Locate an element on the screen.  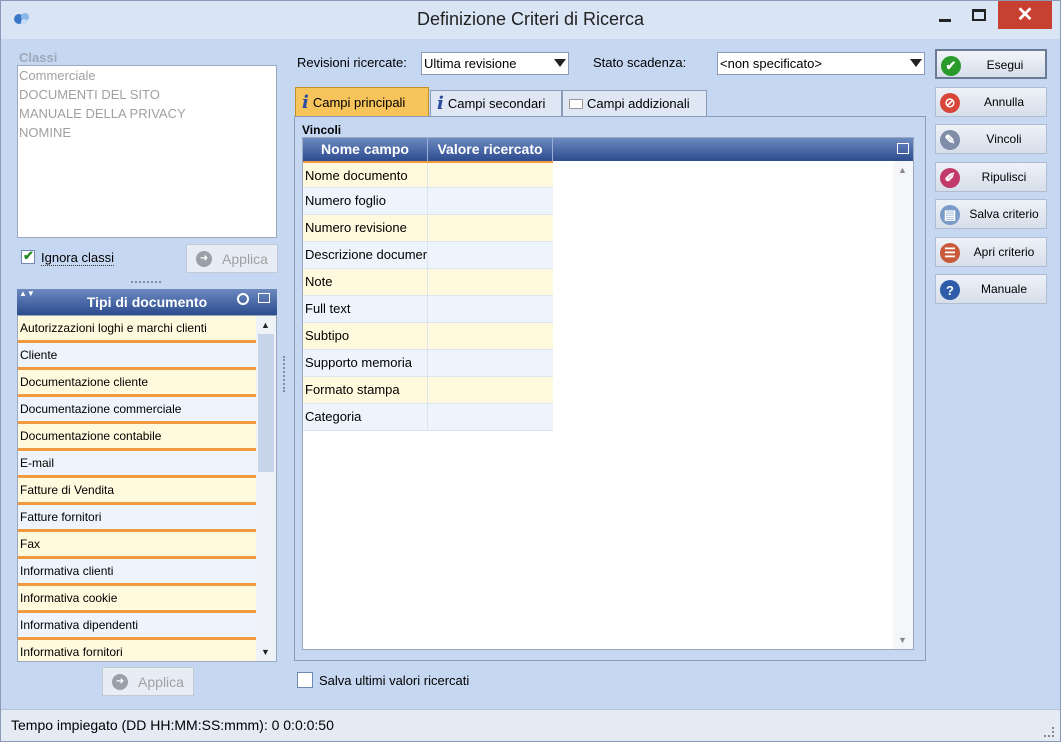
table-row: Note is located at coordinates (428, 282).